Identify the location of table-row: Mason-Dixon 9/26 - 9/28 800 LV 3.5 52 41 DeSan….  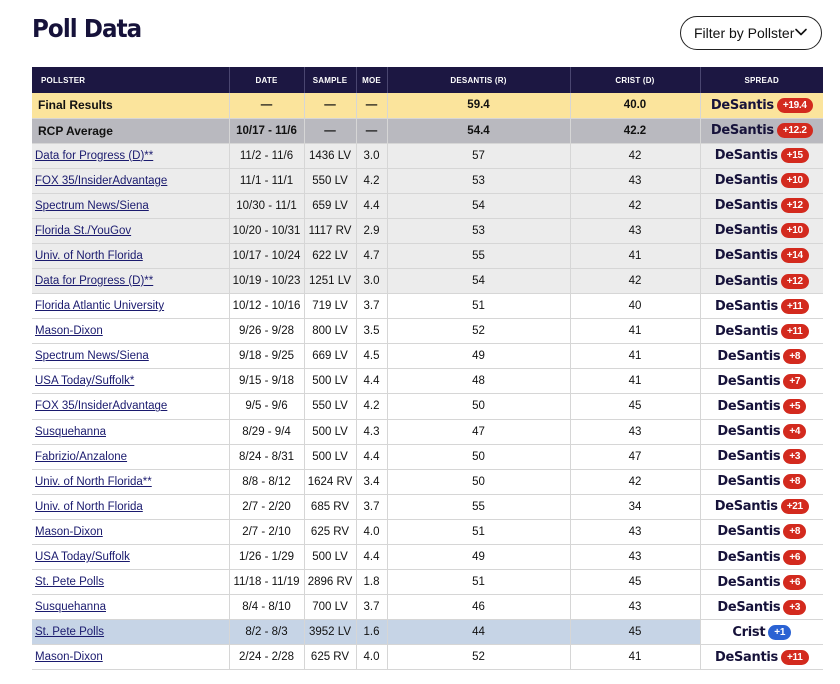
(427, 331).